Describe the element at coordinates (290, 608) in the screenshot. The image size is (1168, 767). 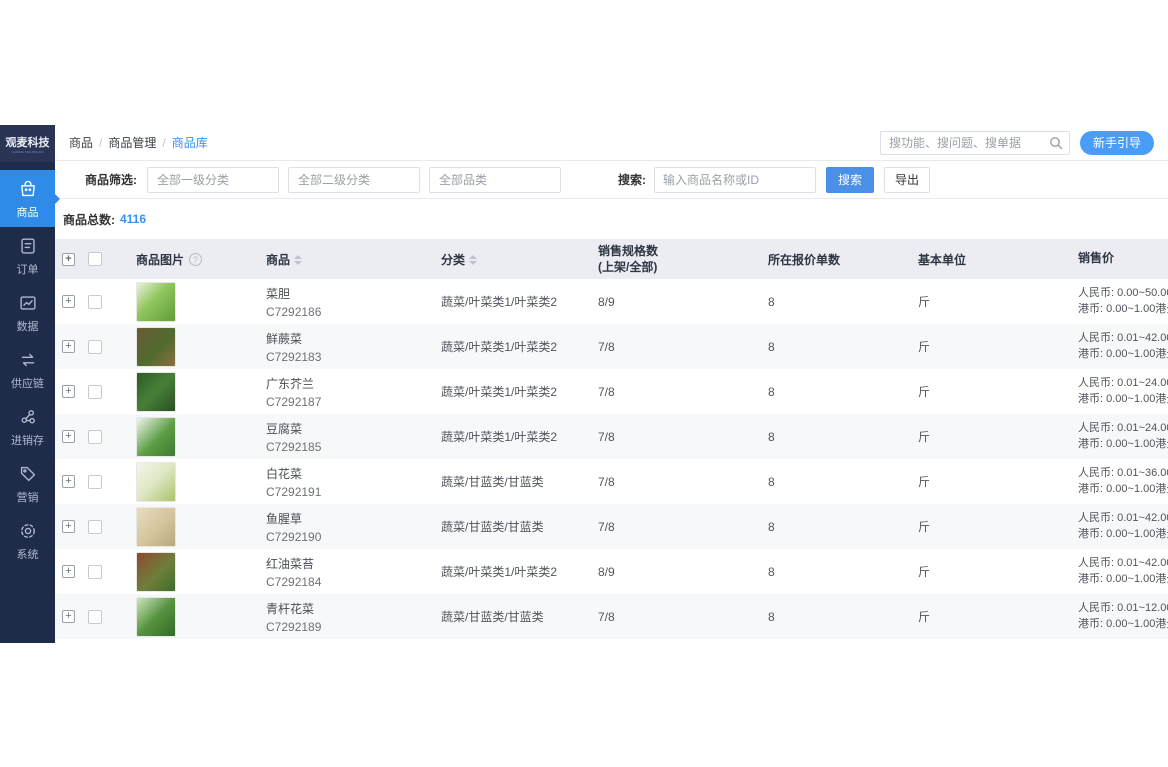
I see `product-name: 青杆花菜` at that location.